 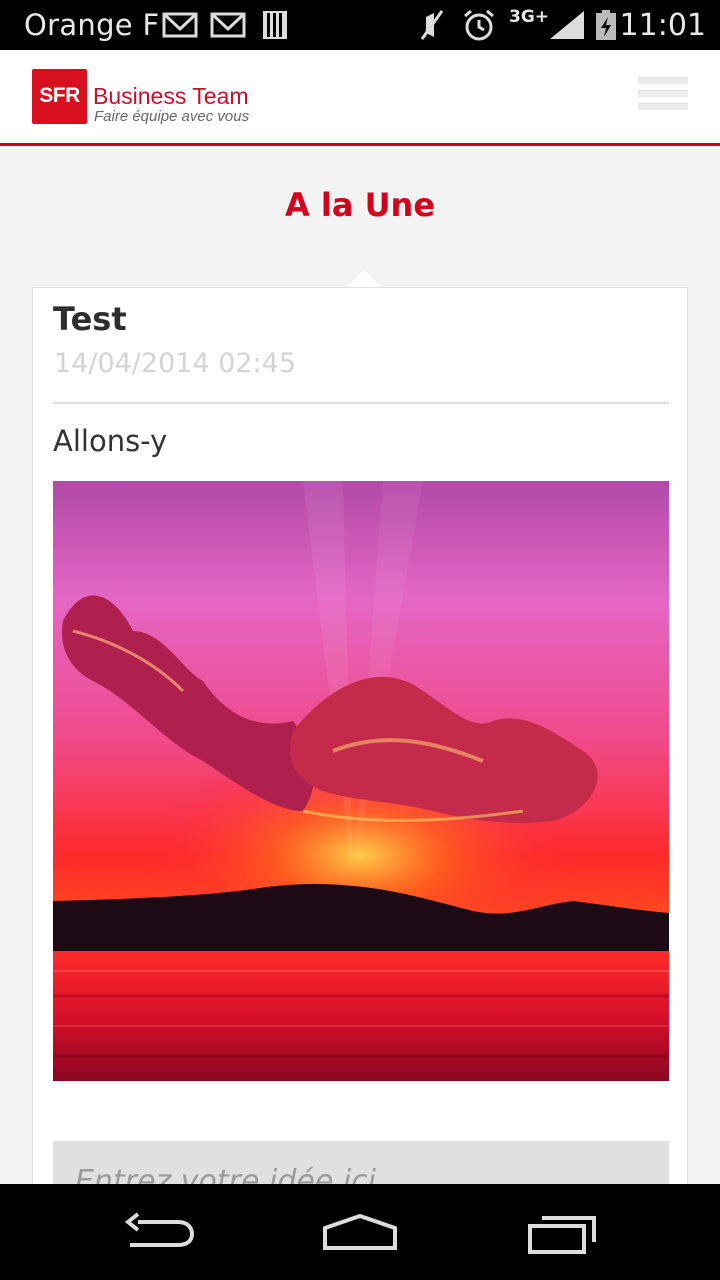 I want to click on logo-badge-text: SFR, so click(x=59, y=95).